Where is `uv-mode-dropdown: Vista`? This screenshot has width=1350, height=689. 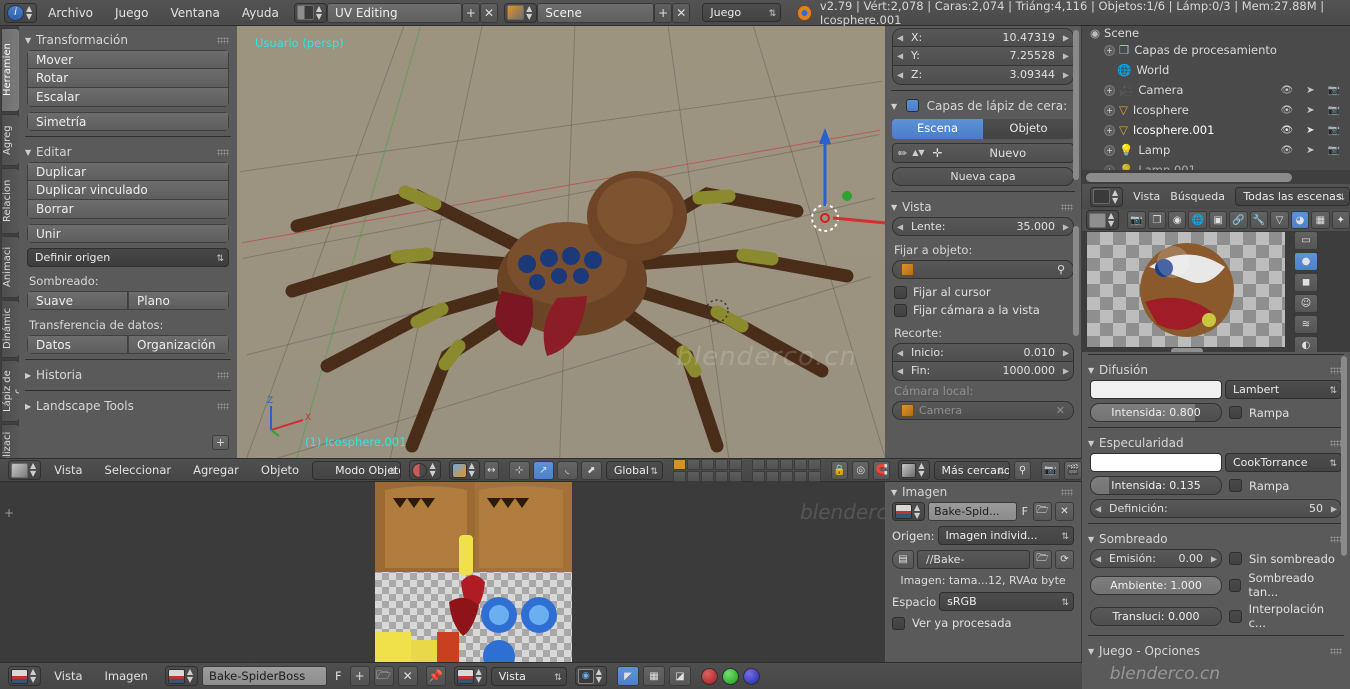
uv-mode-dropdown: Vista is located at coordinates (528, 676).